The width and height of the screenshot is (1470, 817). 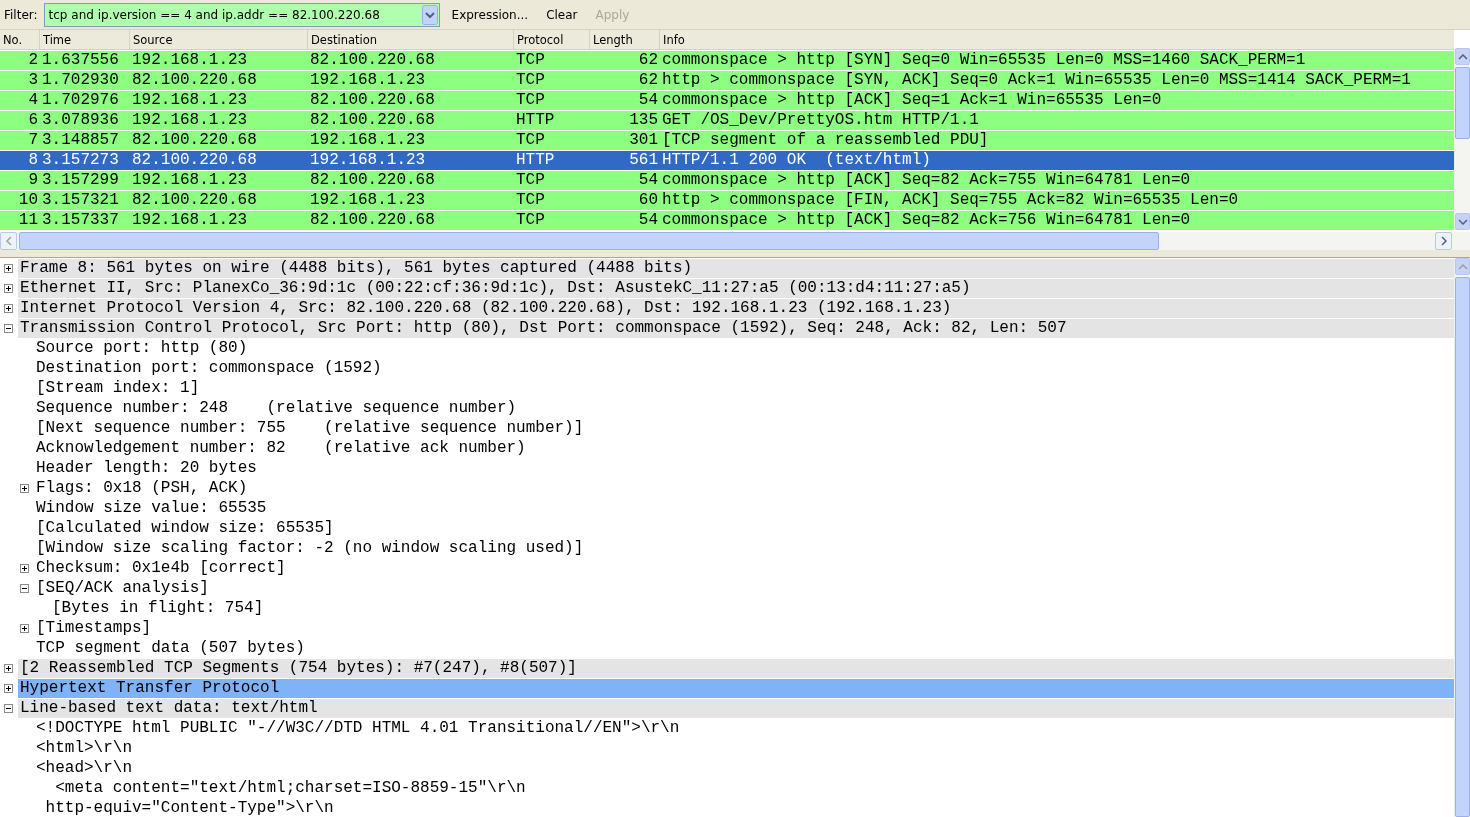 I want to click on tree-item: Line-based text data: text/html, so click(x=736, y=708).